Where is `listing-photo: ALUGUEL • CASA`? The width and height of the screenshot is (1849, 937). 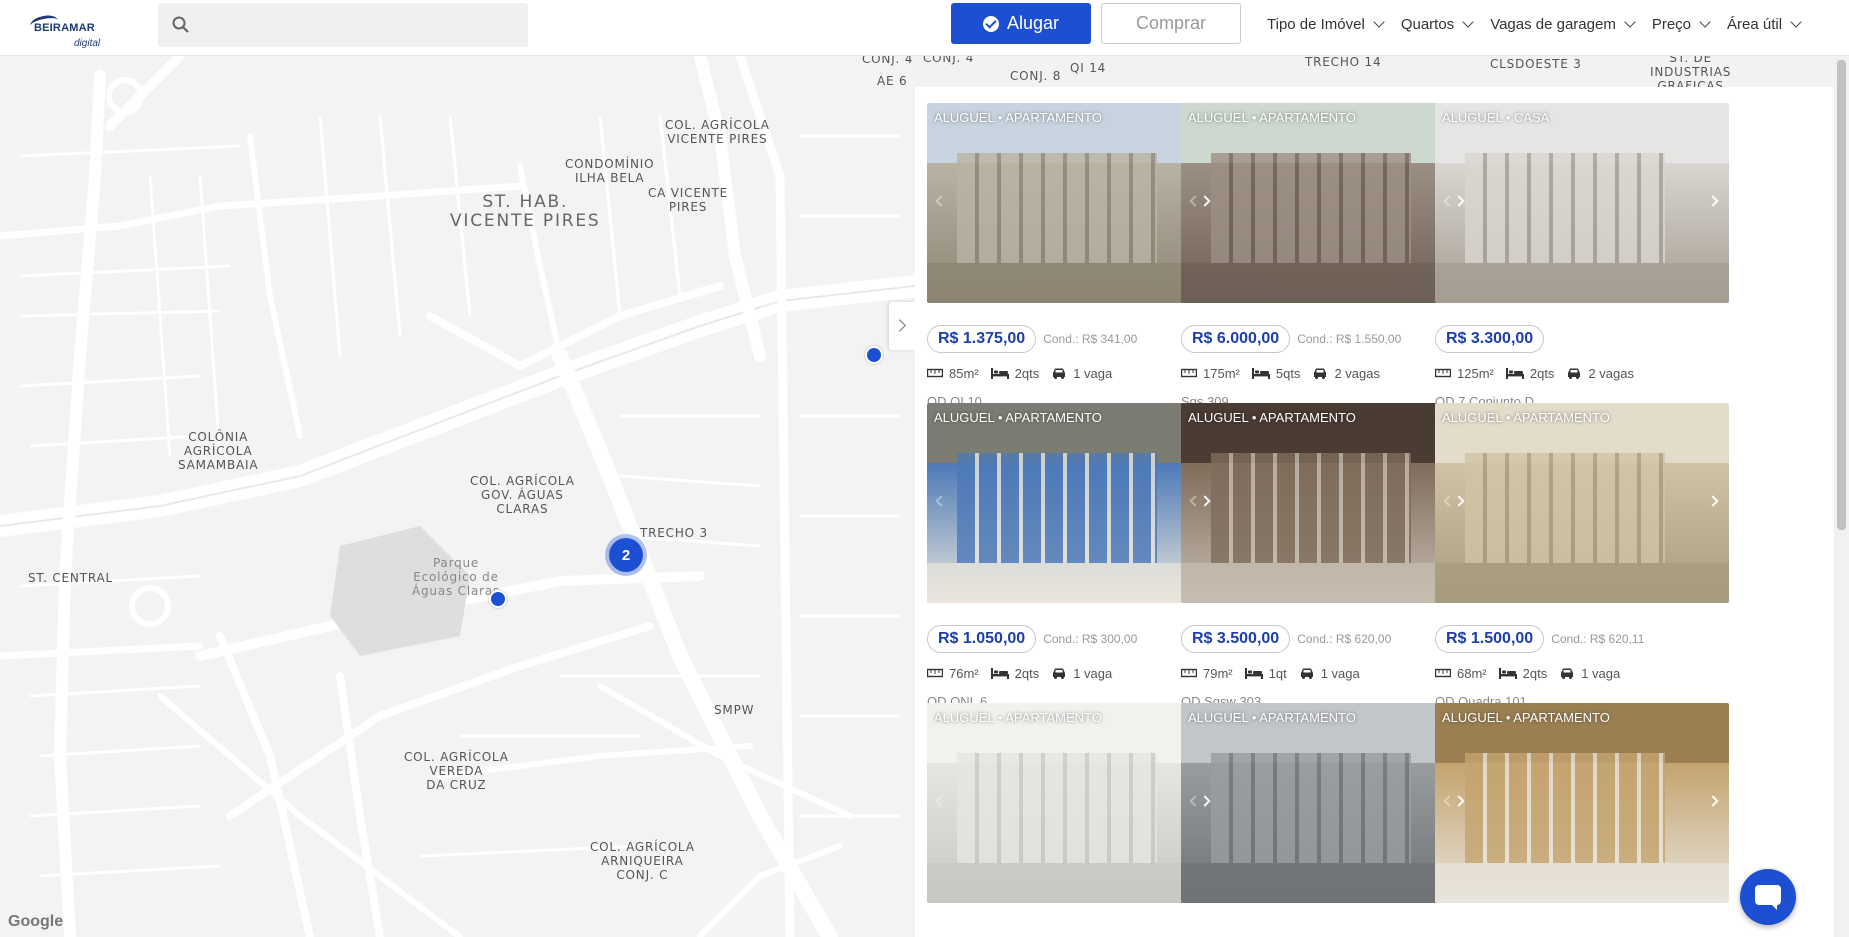
listing-photo: ALUGUEL • CASA is located at coordinates (1582, 203).